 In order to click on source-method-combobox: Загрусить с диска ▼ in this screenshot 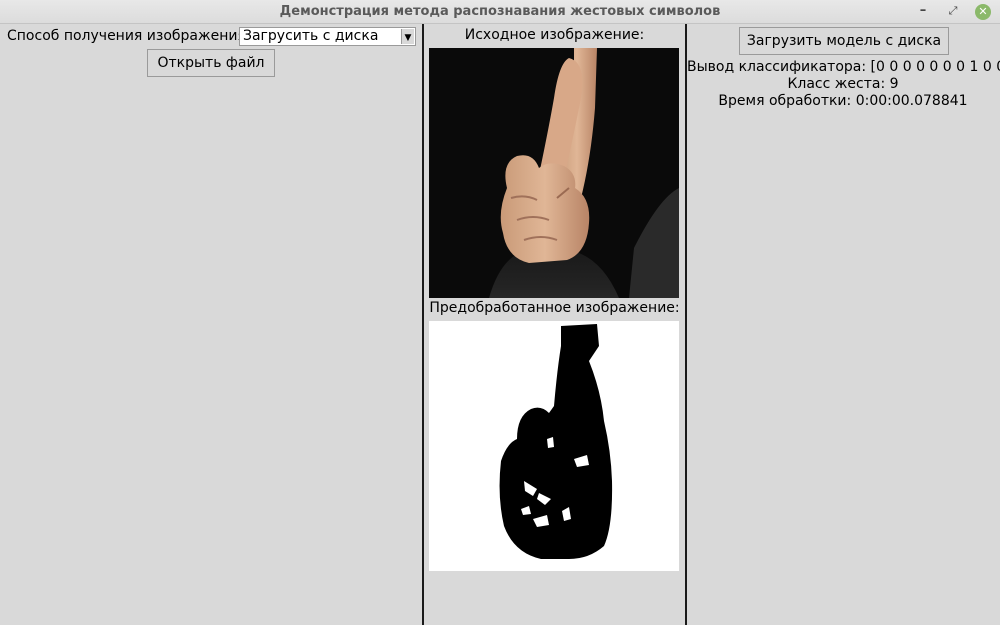, I will do `click(327, 36)`.